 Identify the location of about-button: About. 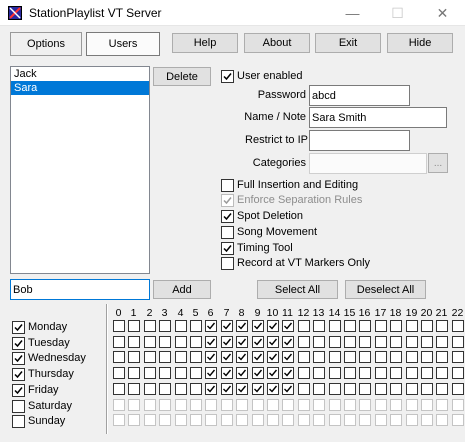
(277, 43).